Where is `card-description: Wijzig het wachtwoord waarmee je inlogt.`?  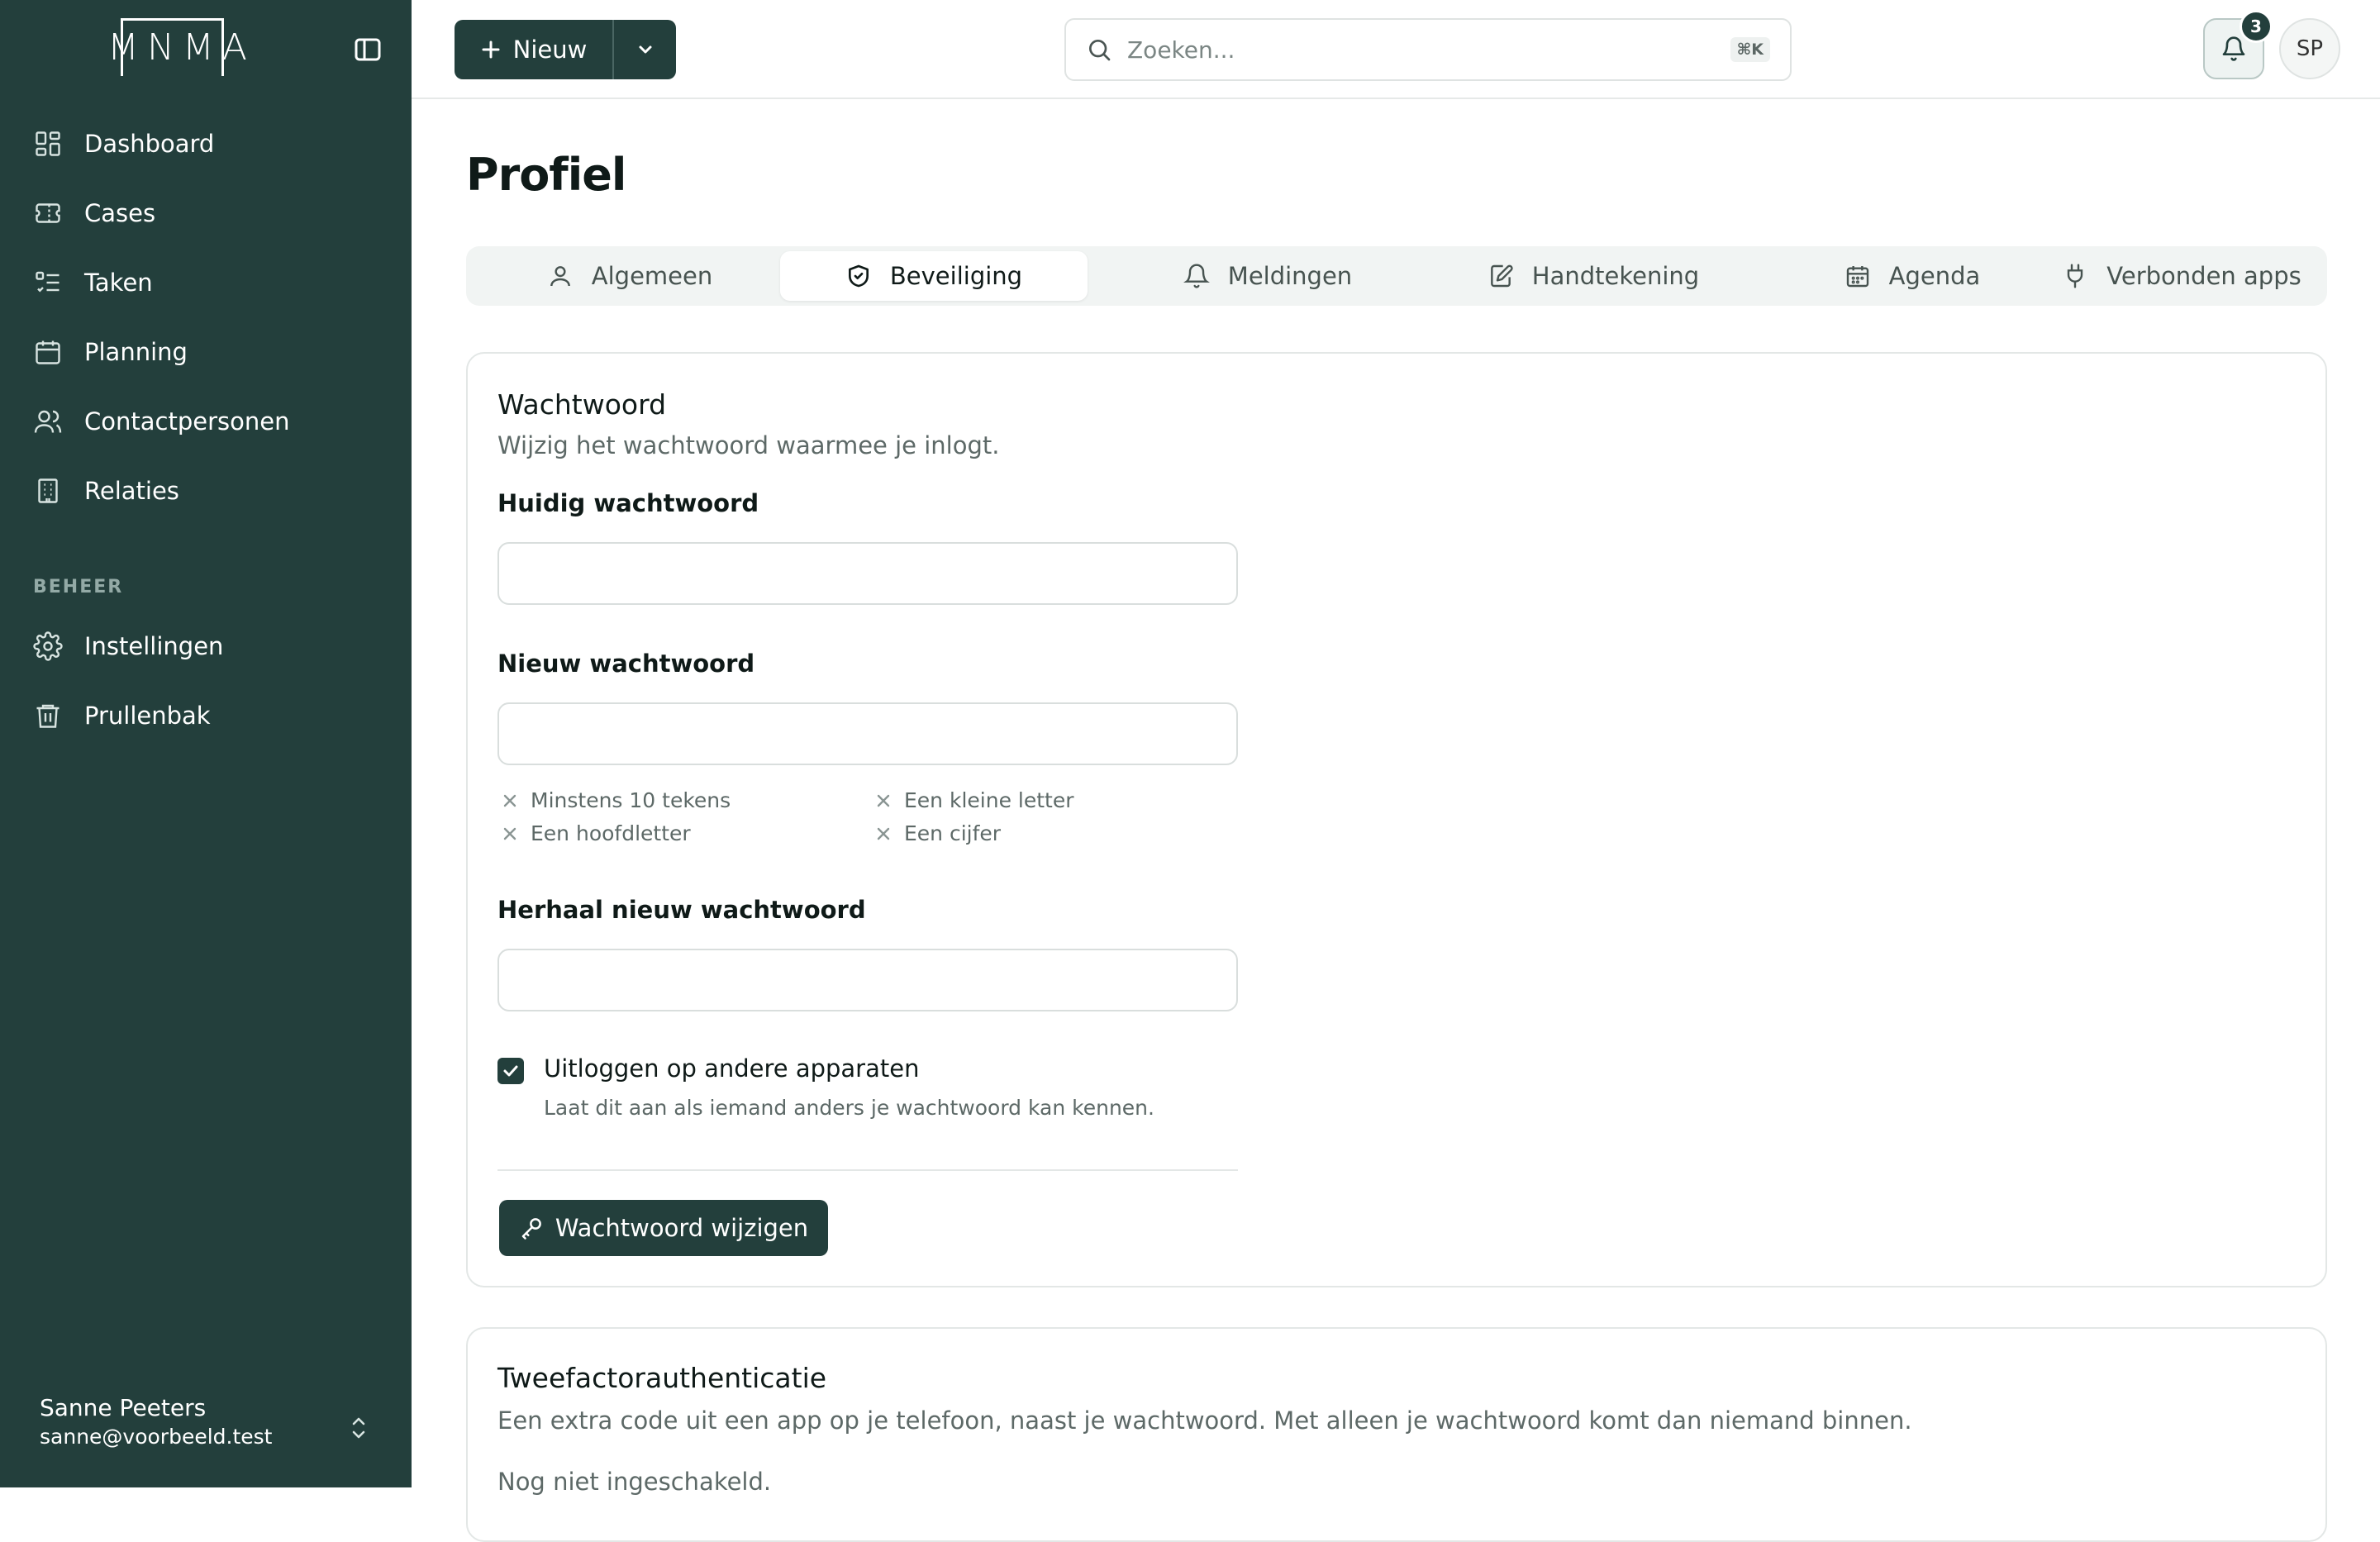 card-description: Wijzig het wachtwoord waarmee je inlogt. is located at coordinates (748, 445).